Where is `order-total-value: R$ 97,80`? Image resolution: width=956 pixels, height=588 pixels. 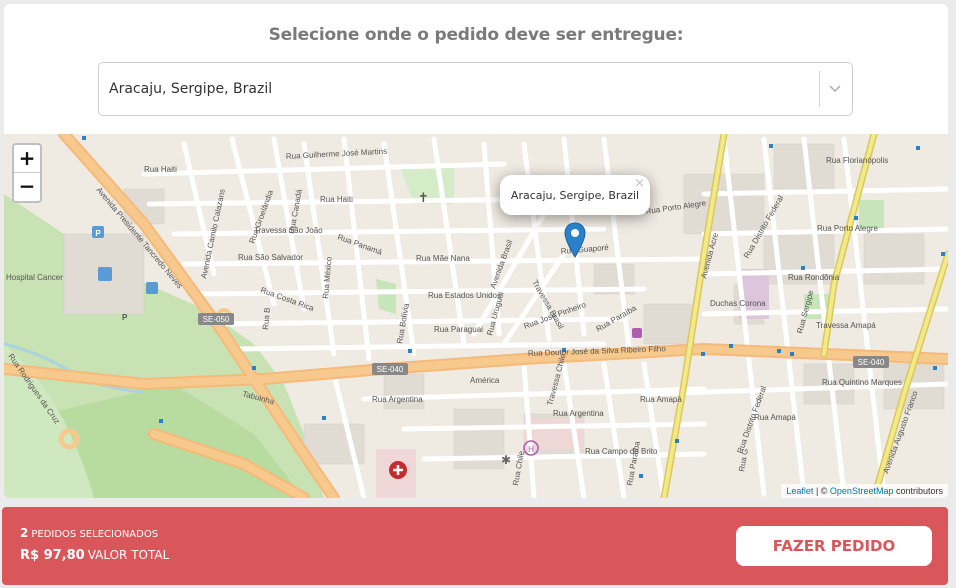
order-total-value: R$ 97,80 is located at coordinates (52, 555).